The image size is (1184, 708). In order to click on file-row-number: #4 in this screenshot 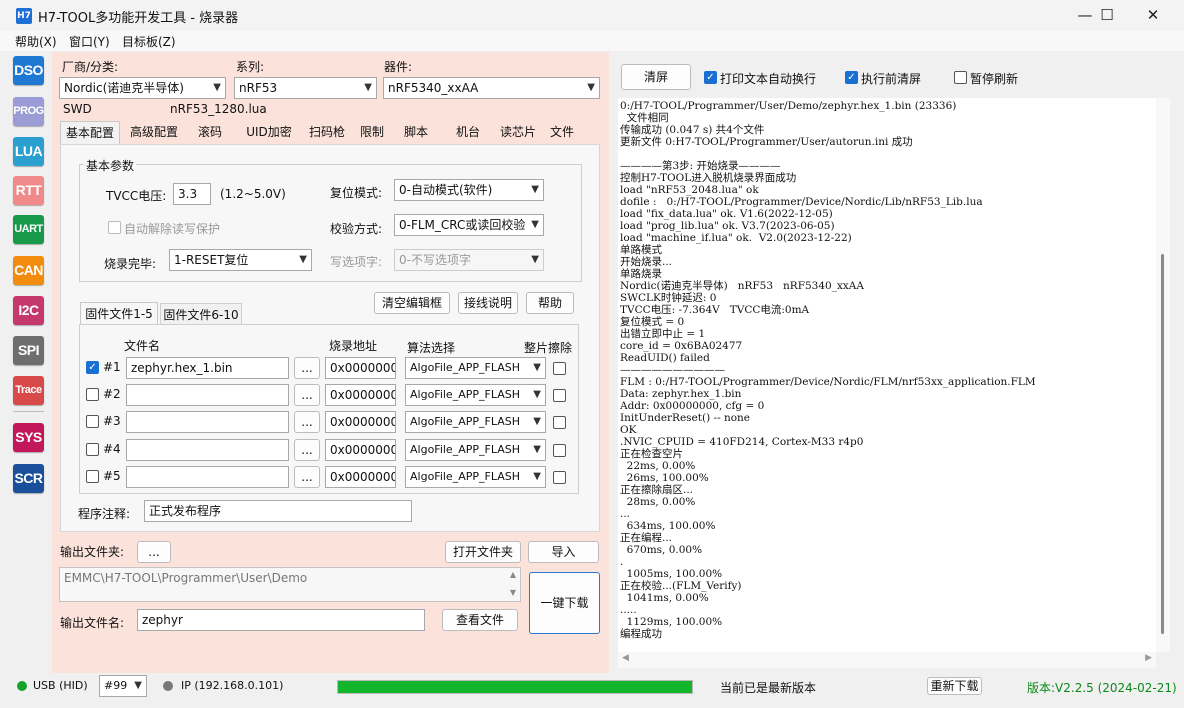, I will do `click(112, 449)`.